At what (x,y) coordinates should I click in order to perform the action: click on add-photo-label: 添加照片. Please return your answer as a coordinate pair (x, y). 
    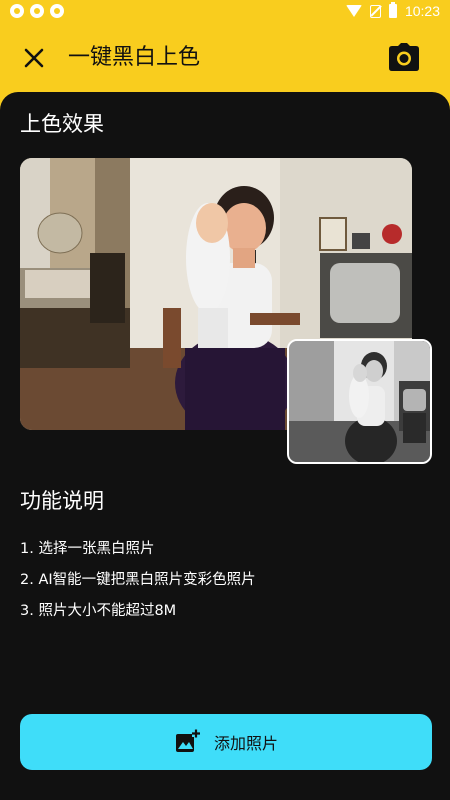
    Looking at the image, I should click on (245, 743).